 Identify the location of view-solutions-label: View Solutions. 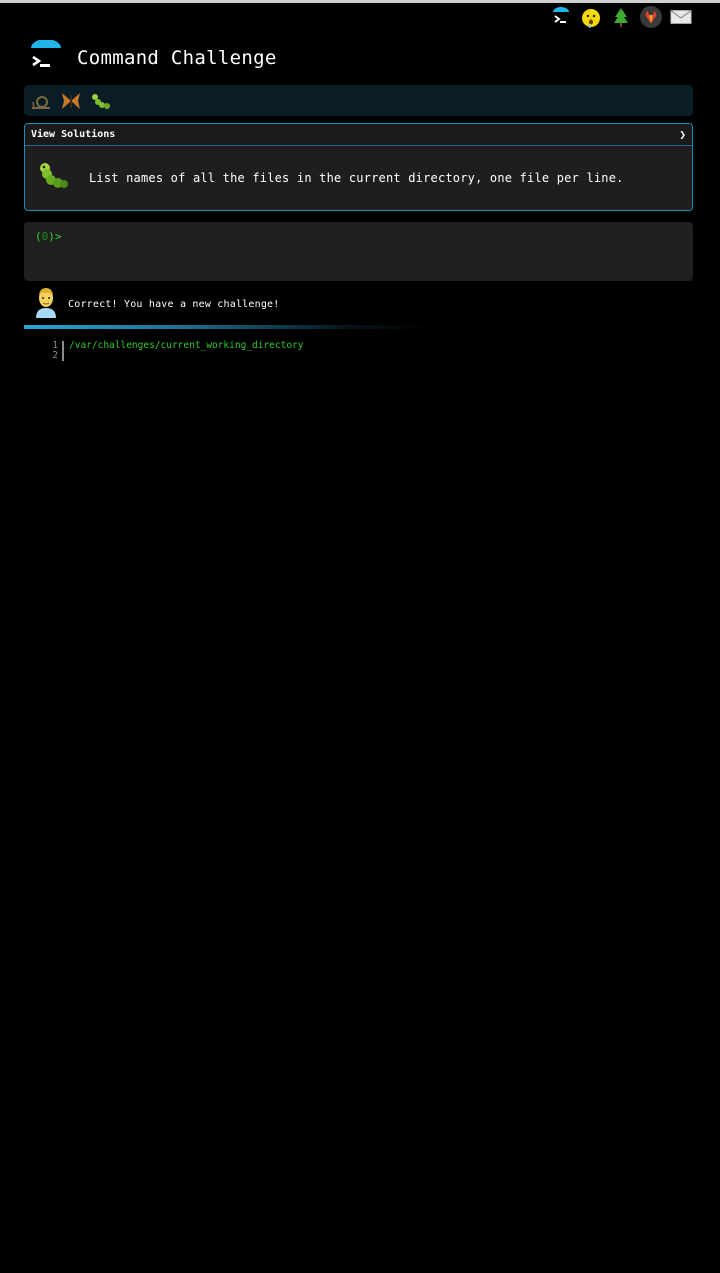
(73, 134).